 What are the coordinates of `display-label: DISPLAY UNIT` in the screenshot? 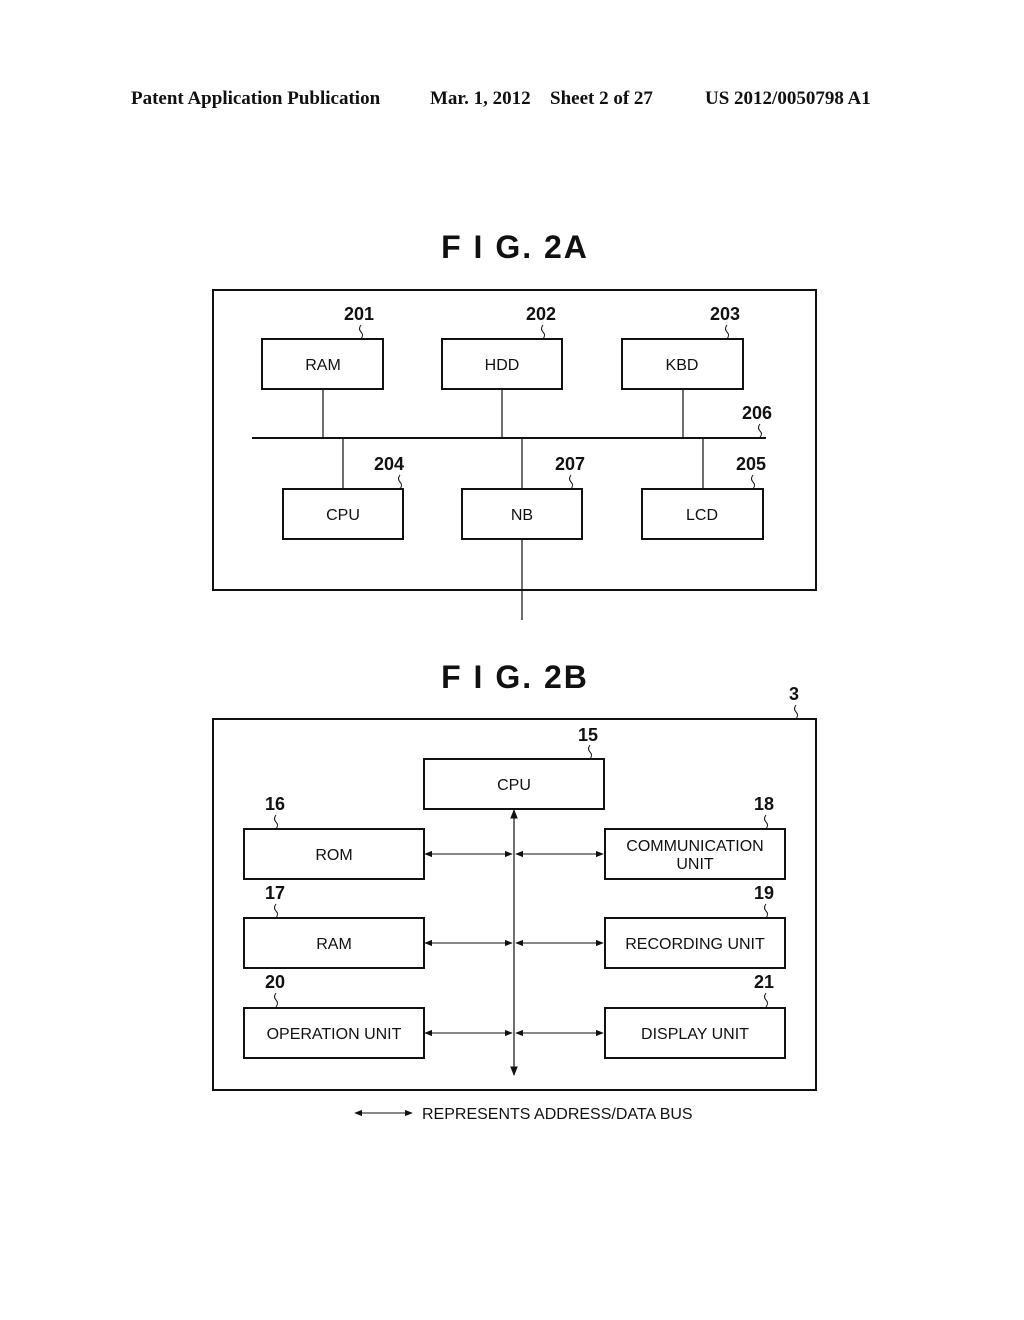 It's located at (695, 1034).